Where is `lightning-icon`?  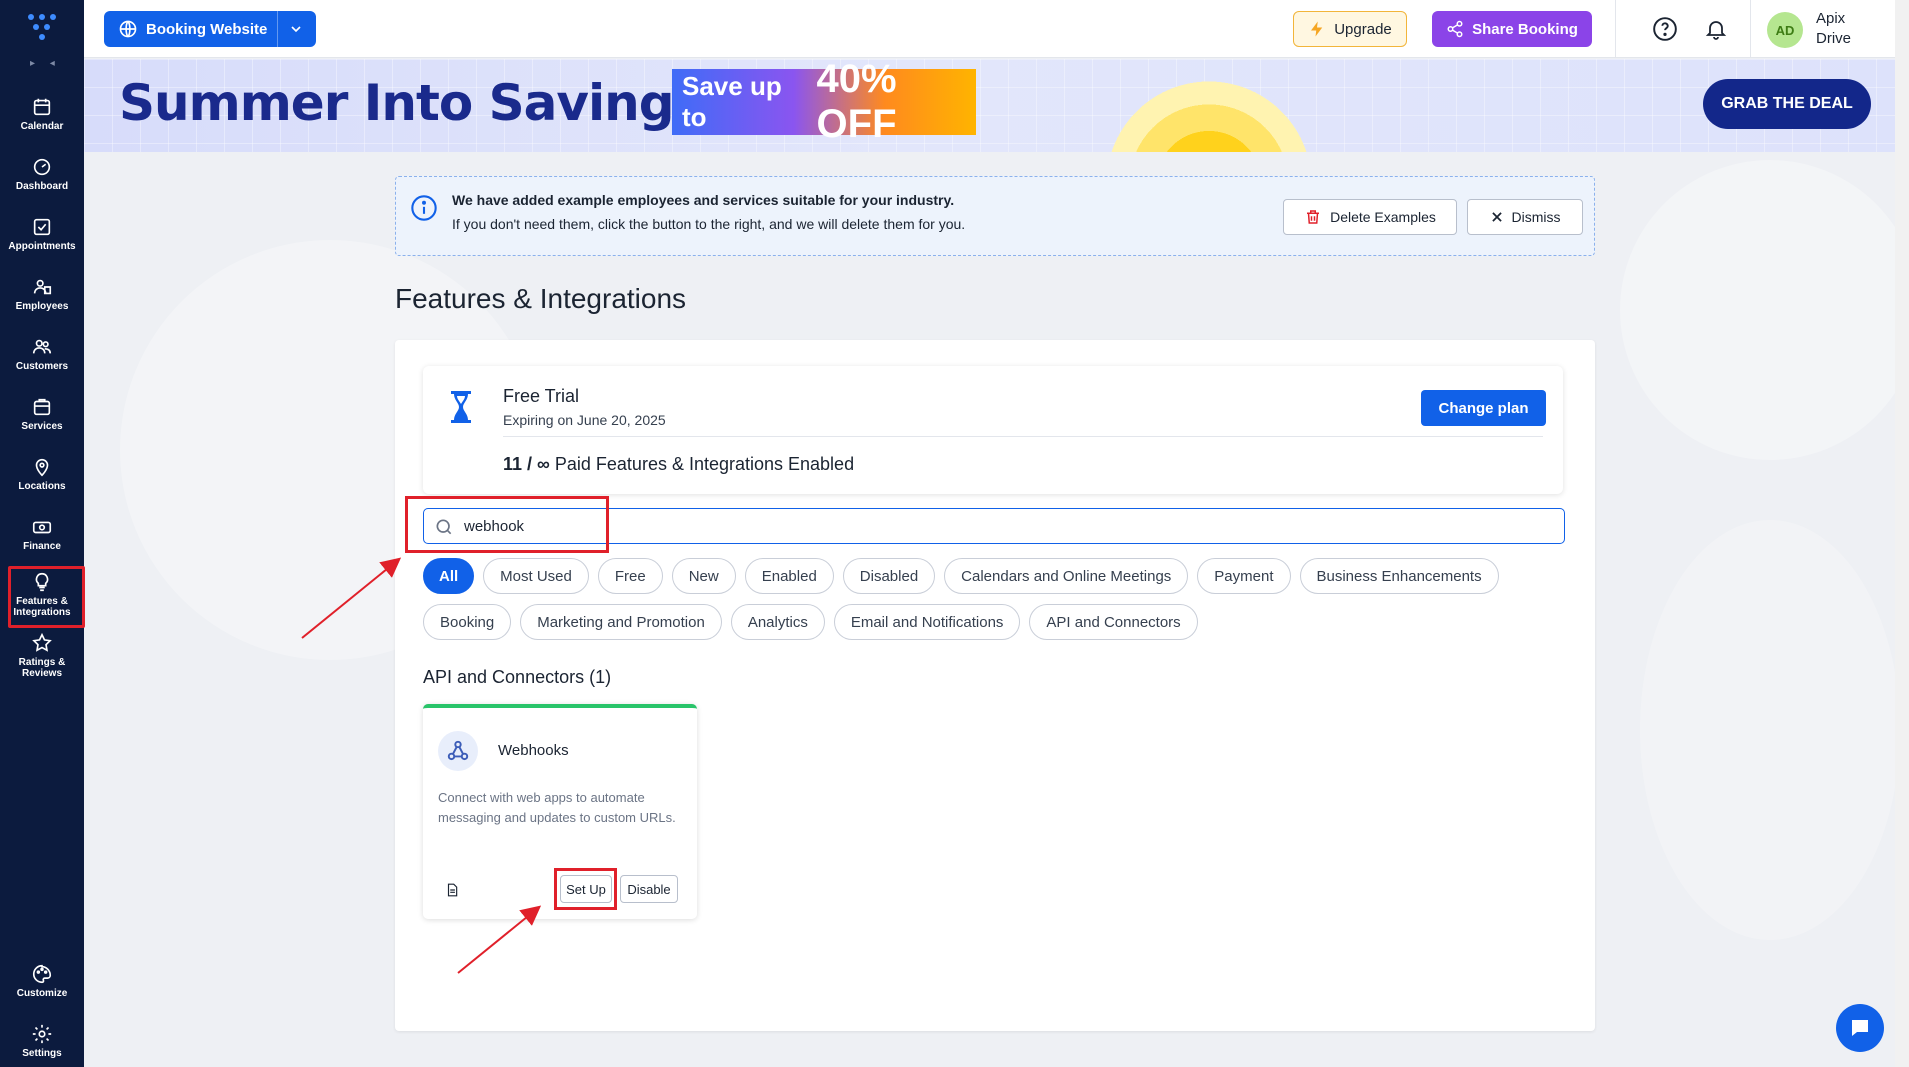 lightning-icon is located at coordinates (1317, 29).